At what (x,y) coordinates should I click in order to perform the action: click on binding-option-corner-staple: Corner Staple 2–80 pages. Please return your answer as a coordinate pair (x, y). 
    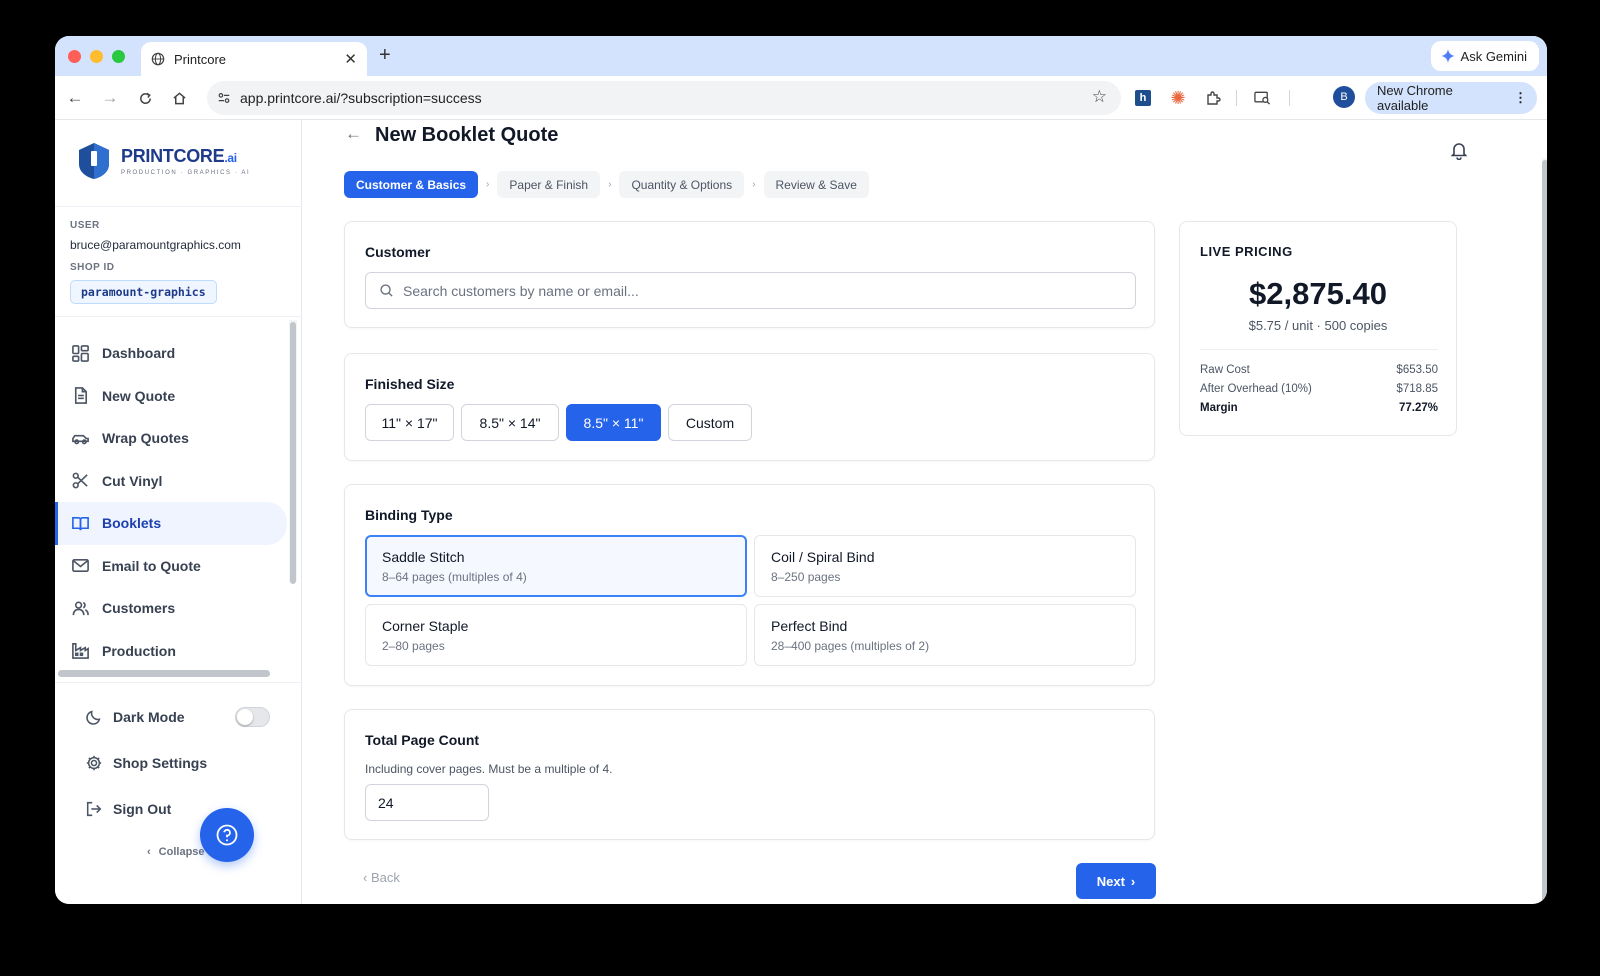
    Looking at the image, I should click on (556, 635).